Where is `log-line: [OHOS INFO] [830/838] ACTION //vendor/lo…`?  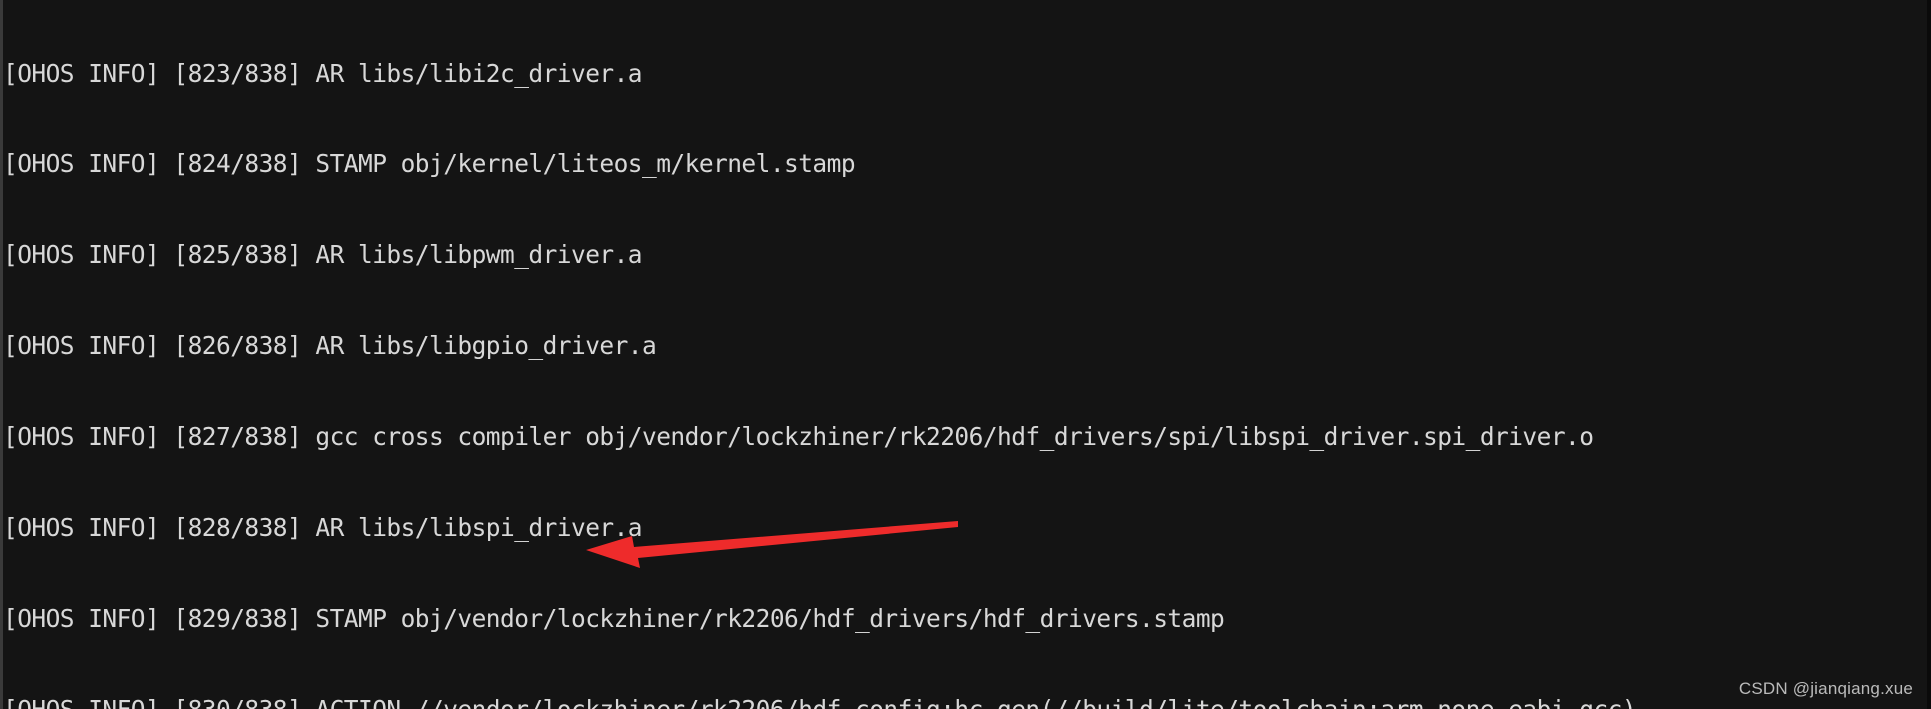 log-line: [OHOS INFO] [830/838] ACTION //vendor/lo… is located at coordinates (965, 702).